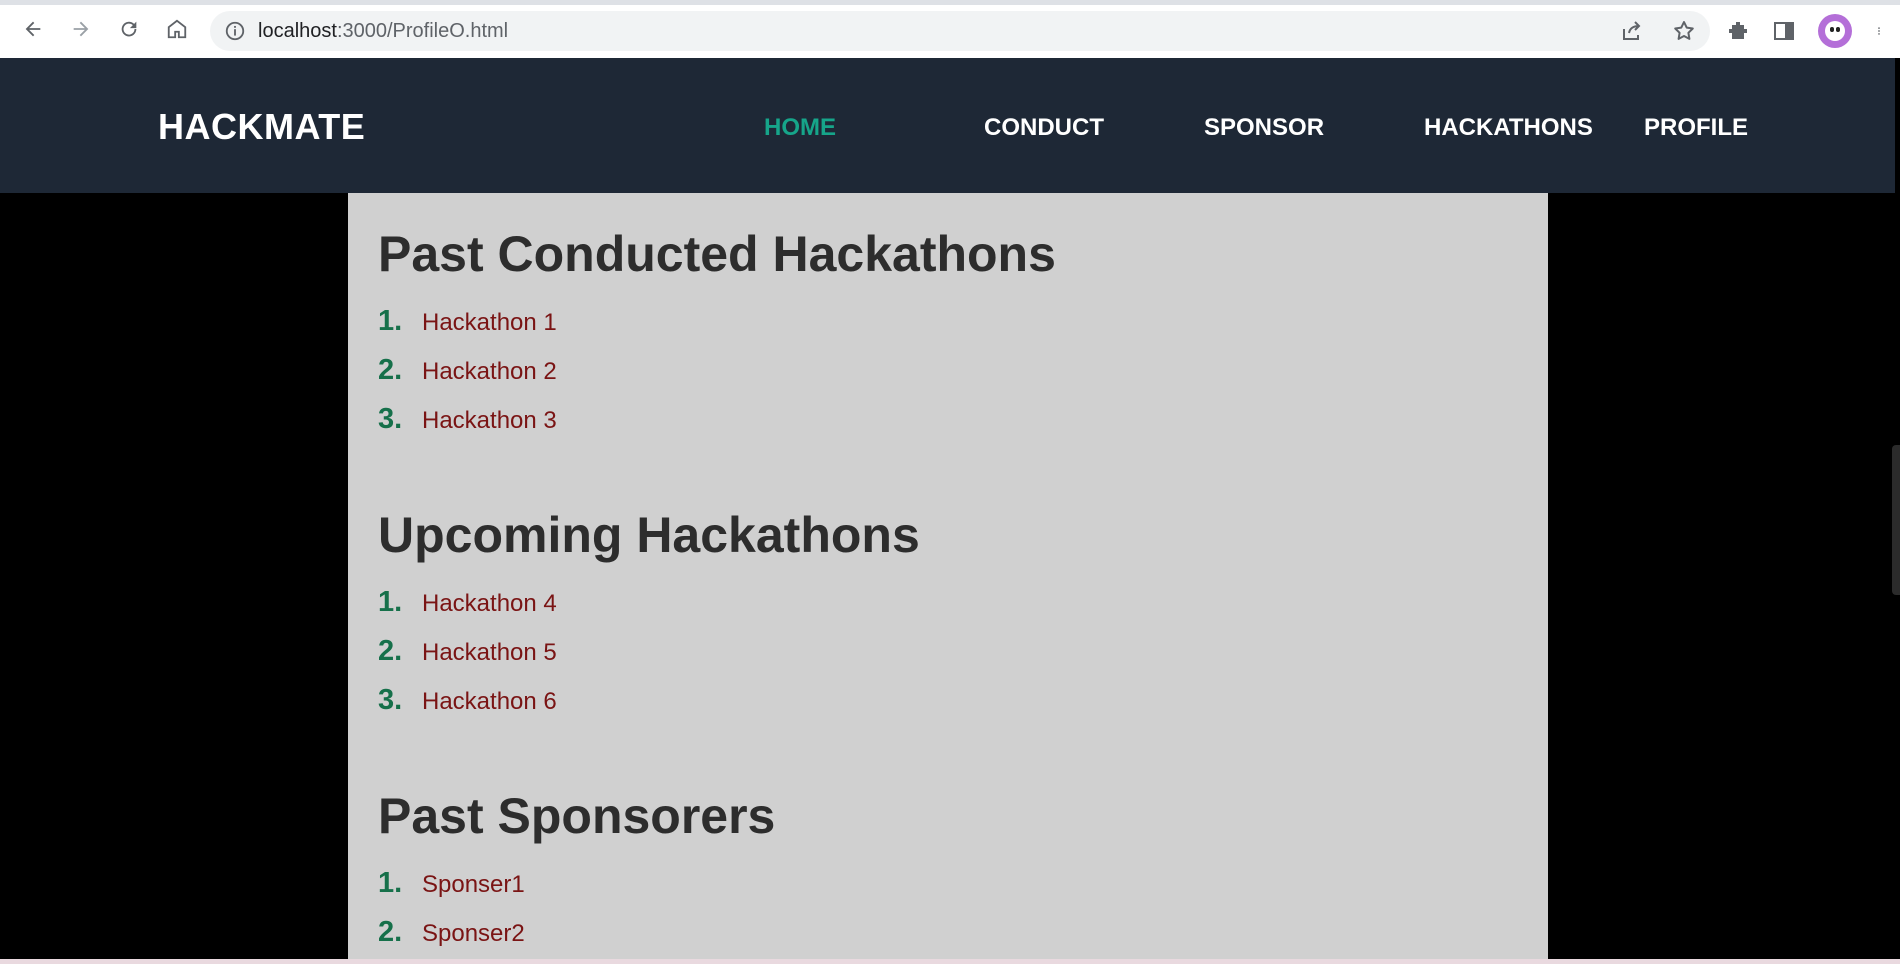 Image resolution: width=1900 pixels, height=964 pixels. What do you see at coordinates (800, 128) in the screenshot?
I see `nav-link-home: HOME` at bounding box center [800, 128].